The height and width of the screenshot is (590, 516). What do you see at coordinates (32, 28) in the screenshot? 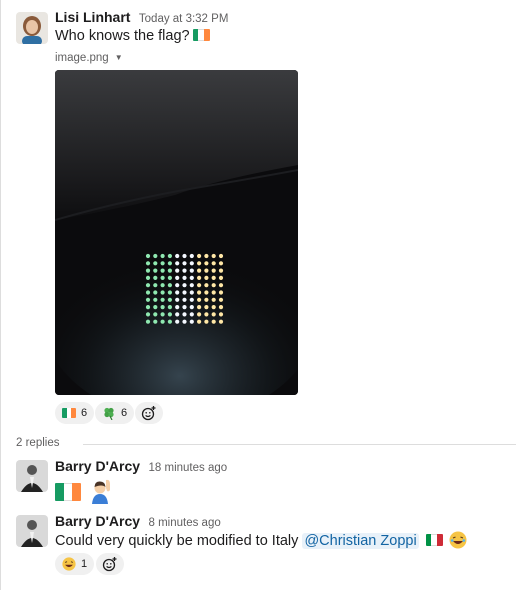
I see `avatar-lisi-linhart` at bounding box center [32, 28].